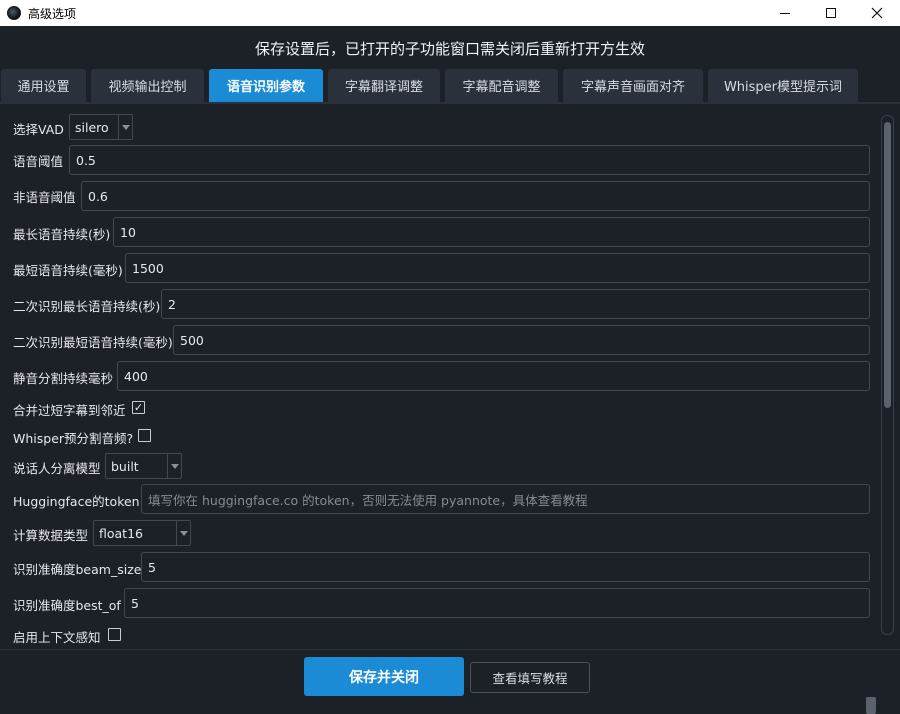 This screenshot has height=714, width=900. I want to click on silence-split-input: 400, so click(493, 376).